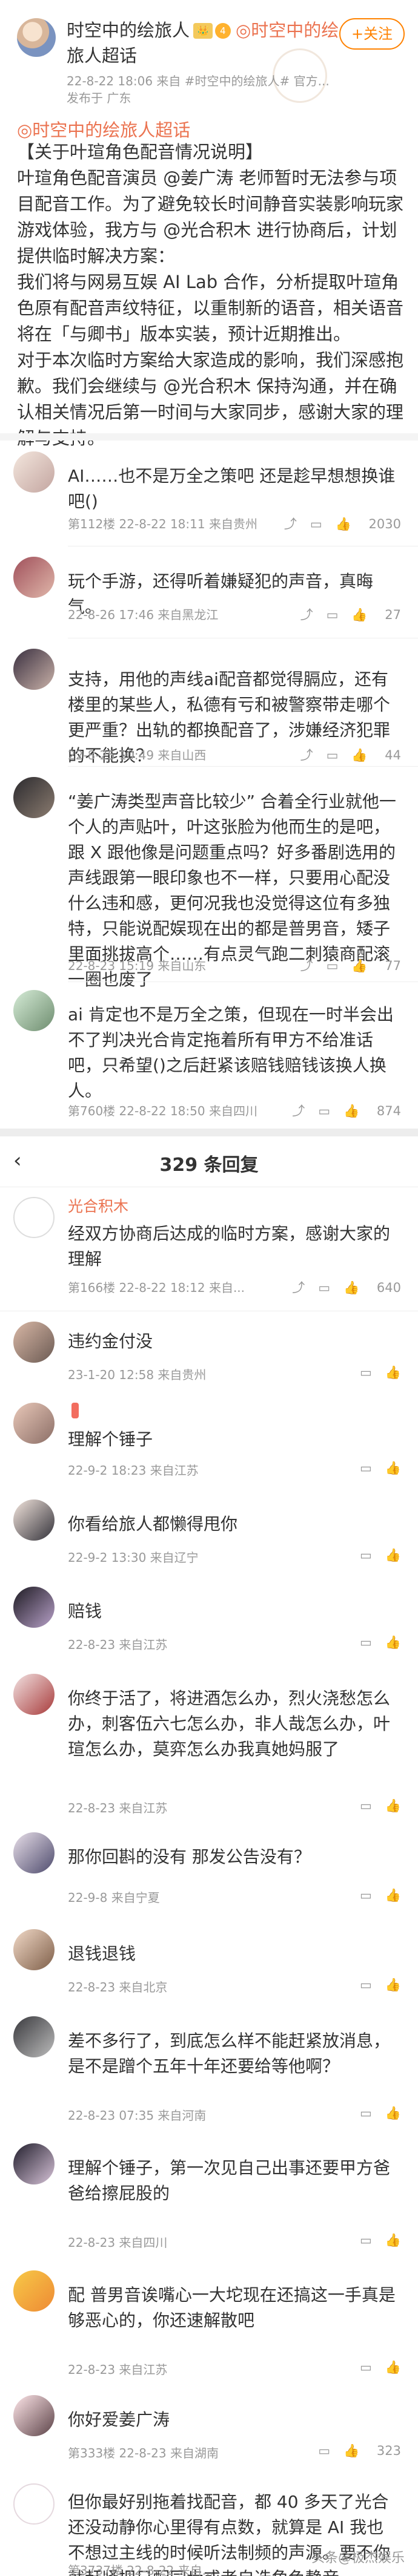 The height and width of the screenshot is (2576, 418). Describe the element at coordinates (137, 1375) in the screenshot. I see `reply-meta: 23-1-20 12:58 来自贵州` at that location.